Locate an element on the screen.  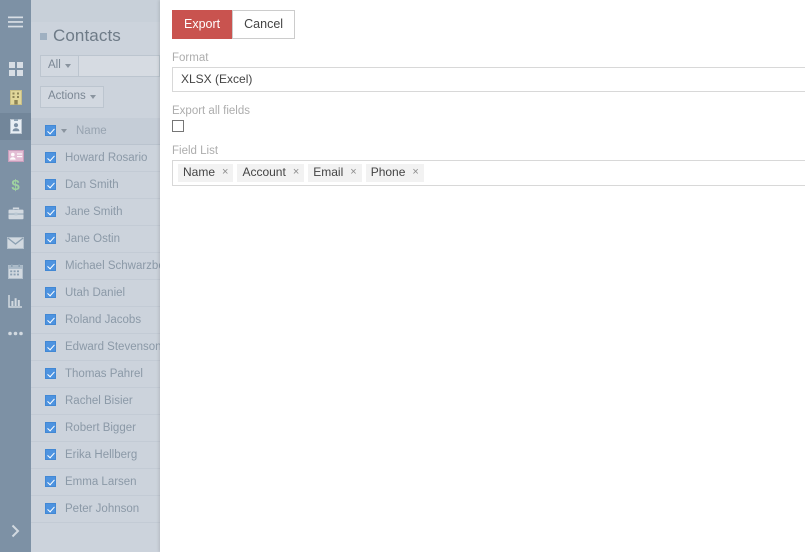
table-row: Rachel Bisier is located at coordinates (95, 401).